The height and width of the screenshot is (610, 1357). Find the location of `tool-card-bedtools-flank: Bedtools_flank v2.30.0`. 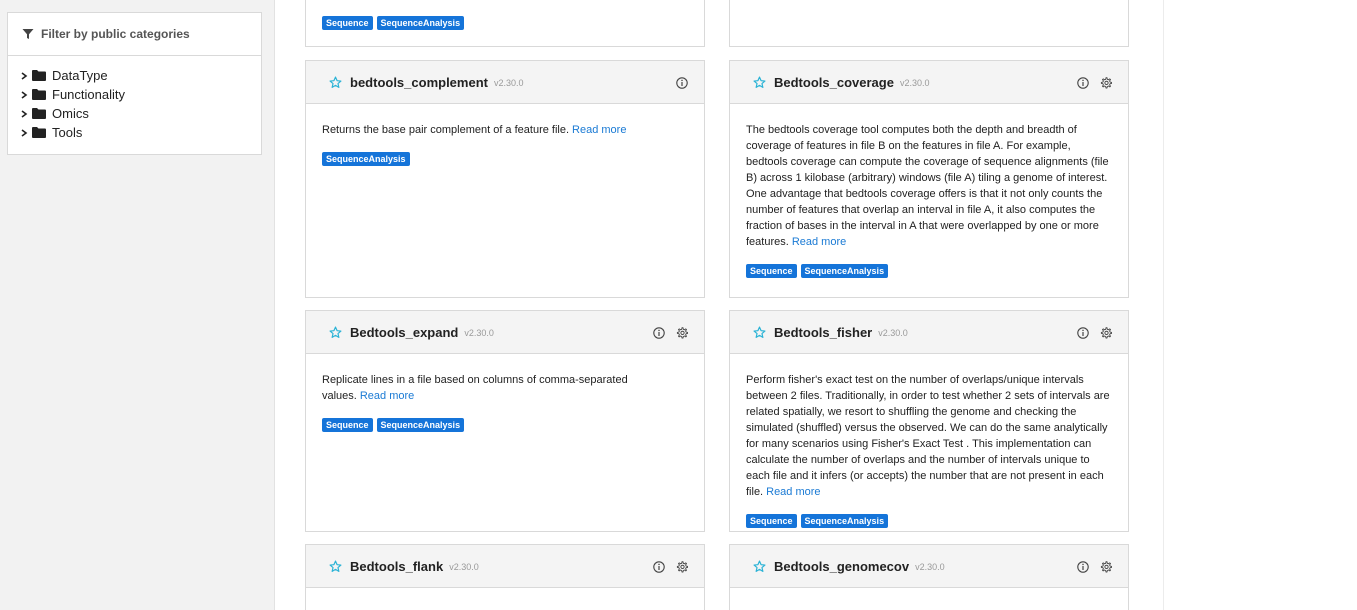

tool-card-bedtools-flank: Bedtools_flank v2.30.0 is located at coordinates (505, 577).